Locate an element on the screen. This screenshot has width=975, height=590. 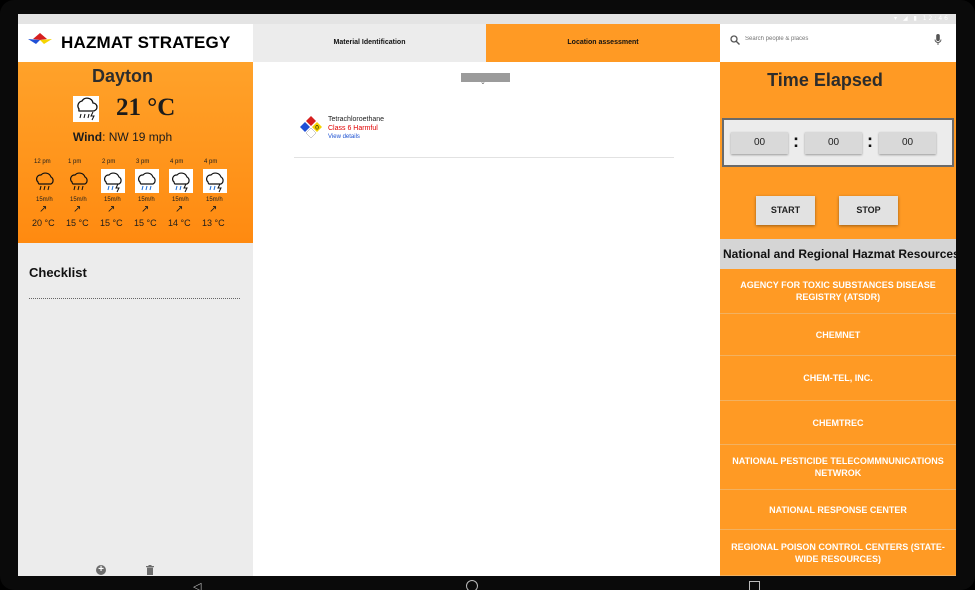
hour-time: 1 pm is located at coordinates (75, 162).